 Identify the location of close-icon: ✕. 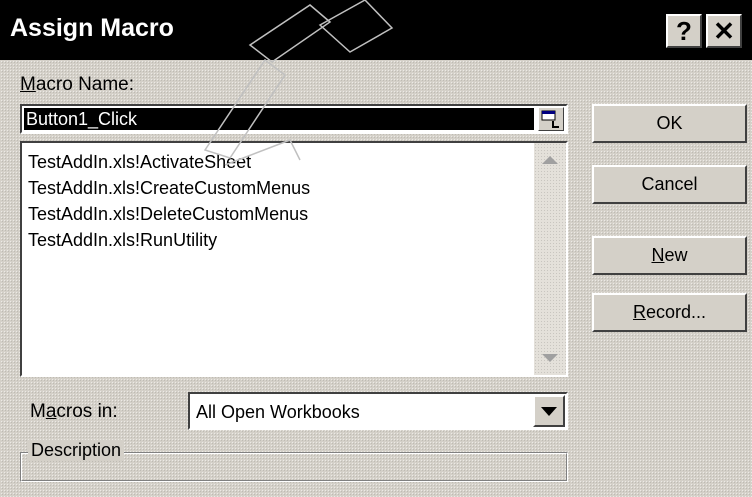
(724, 30).